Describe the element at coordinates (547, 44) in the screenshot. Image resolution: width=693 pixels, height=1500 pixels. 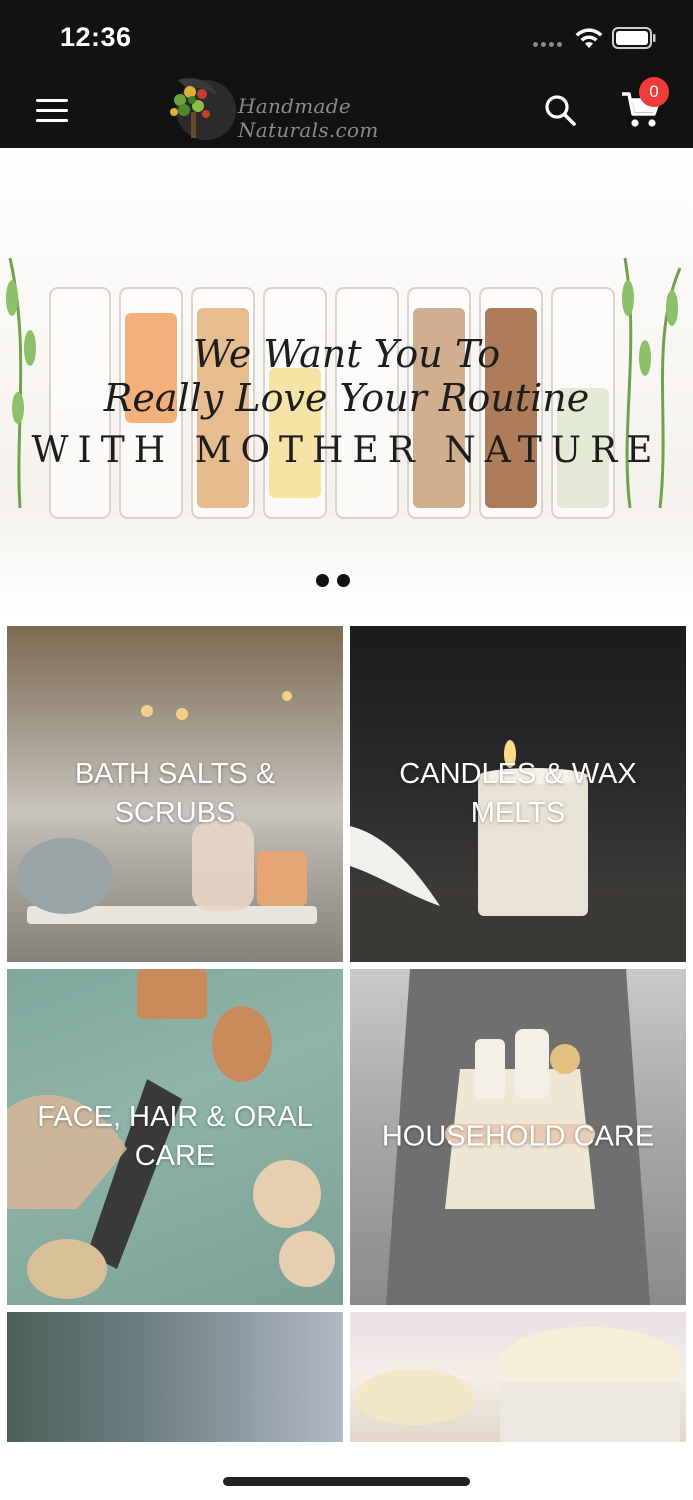
I see `cellular-signal-icon` at that location.